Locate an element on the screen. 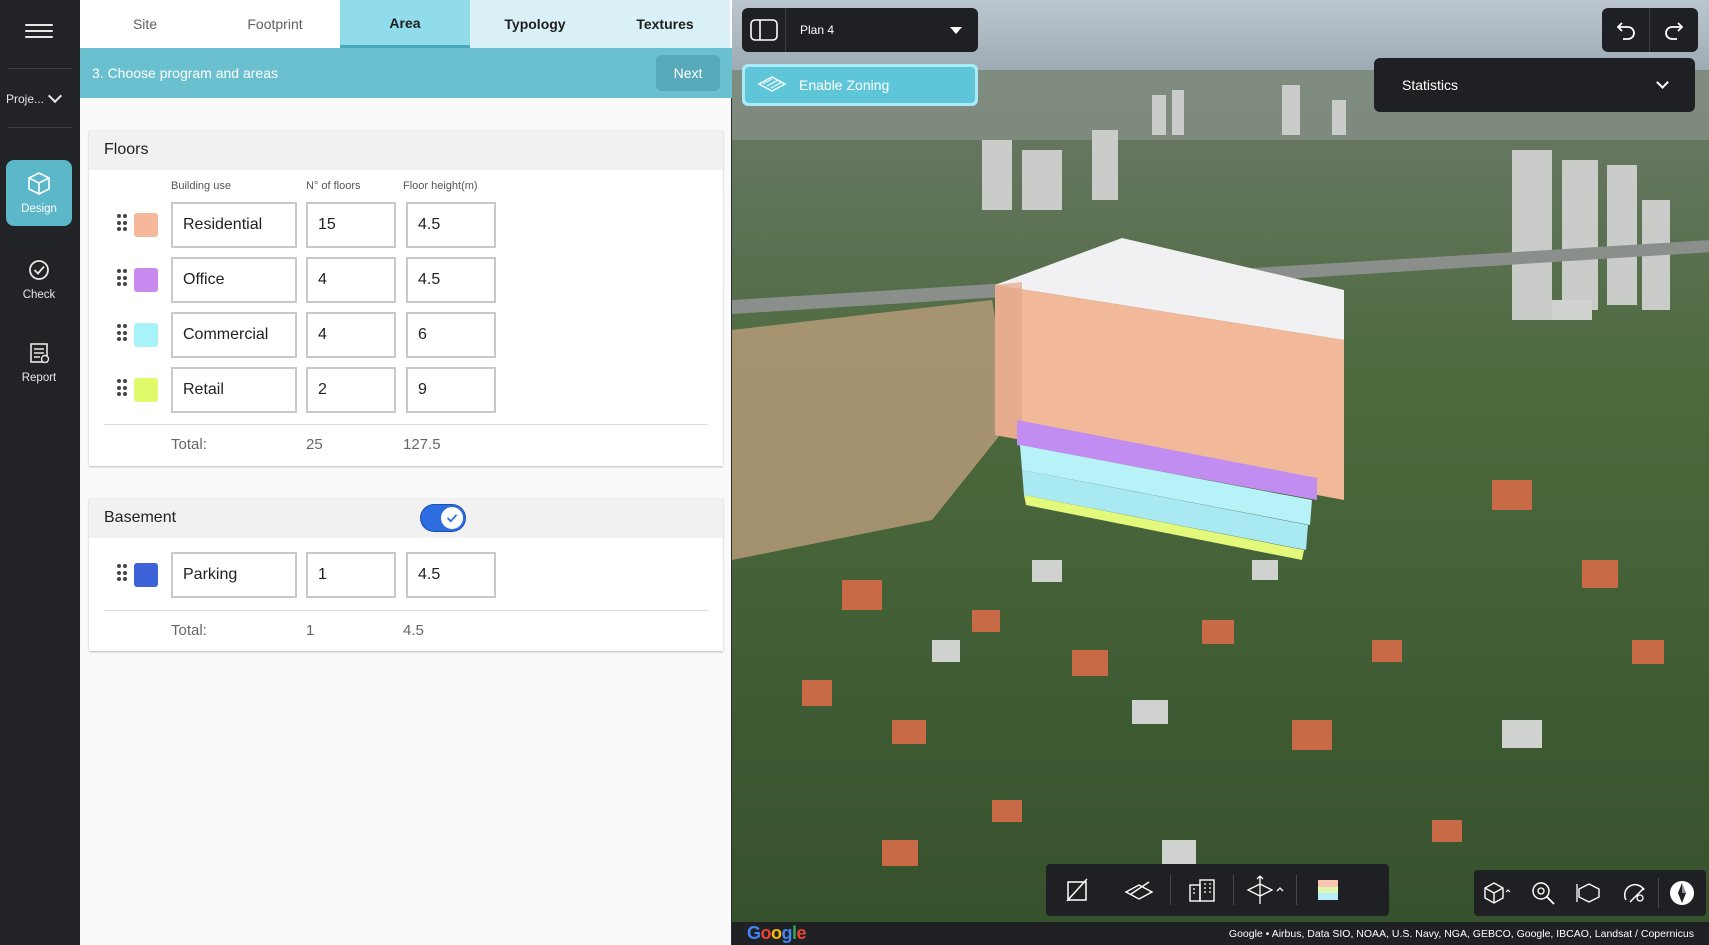  basement-total-count: 1 is located at coordinates (310, 630).